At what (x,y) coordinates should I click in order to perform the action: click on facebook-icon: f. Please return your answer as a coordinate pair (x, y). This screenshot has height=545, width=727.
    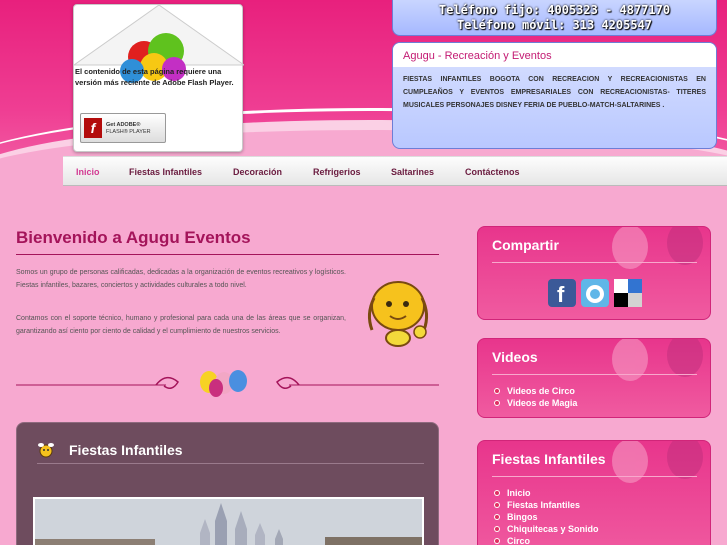
    Looking at the image, I should click on (562, 293).